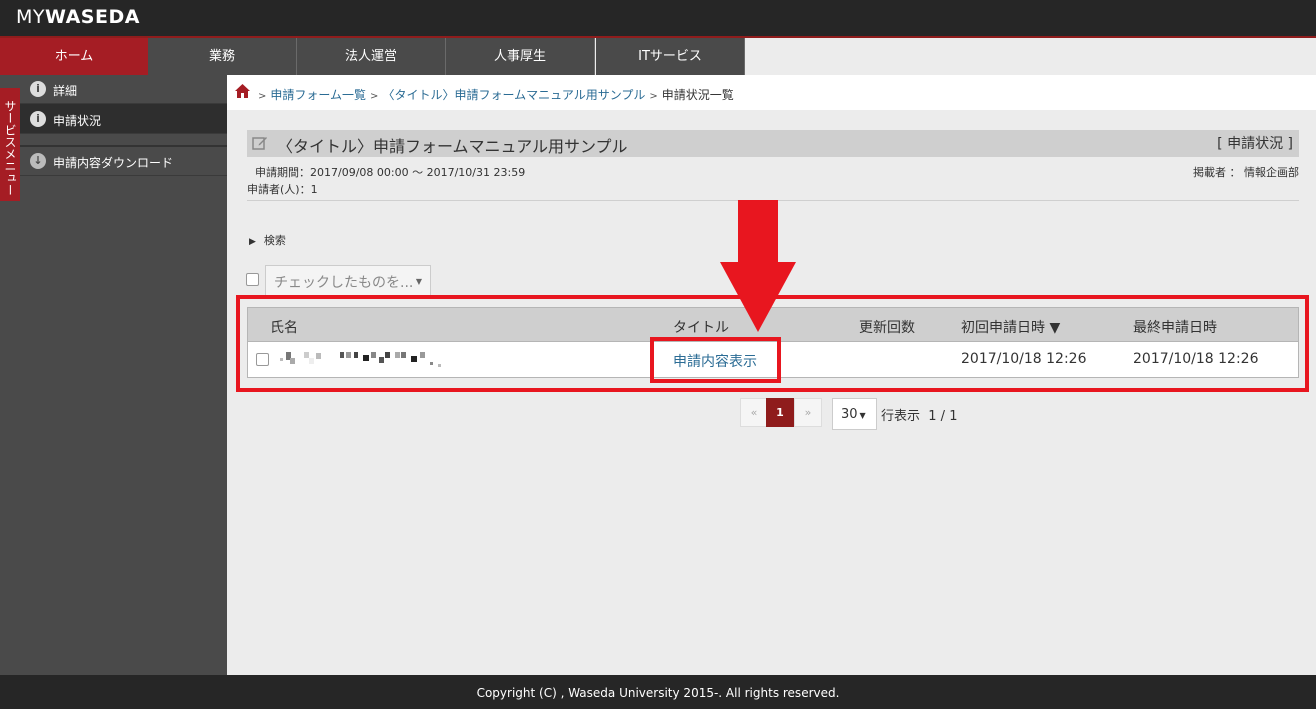 Image resolution: width=1316 pixels, height=709 pixels. I want to click on home-icon, so click(242, 92).